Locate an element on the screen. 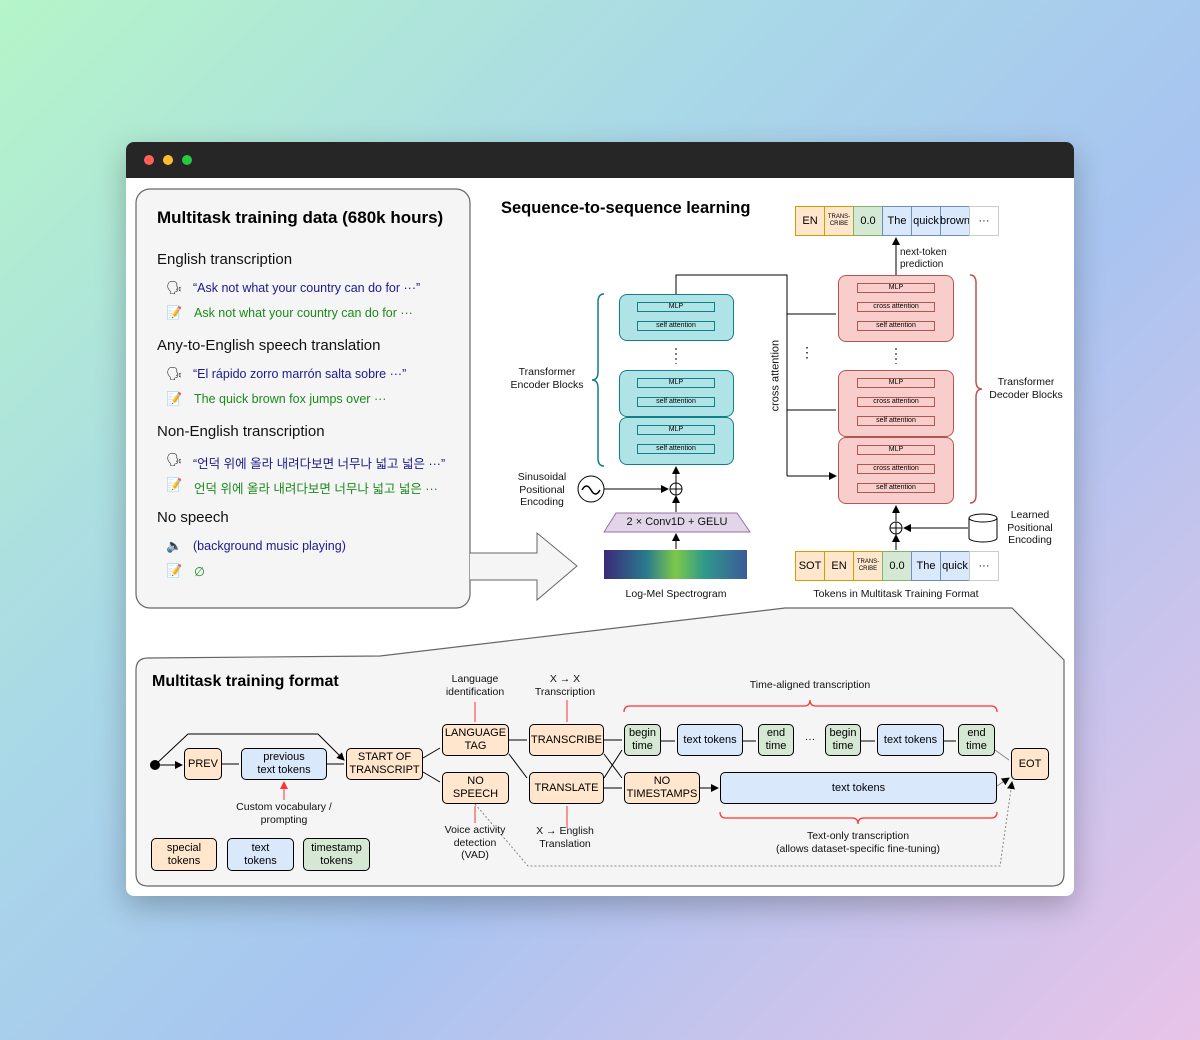  xen-label: X → English Translation is located at coordinates (565, 837).